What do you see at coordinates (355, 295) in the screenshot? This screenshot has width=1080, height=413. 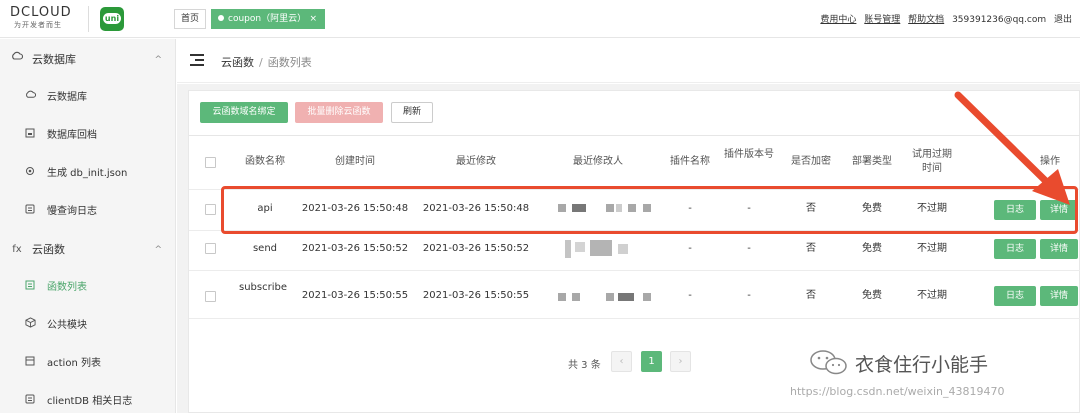 I see `cell-created: 2021-03-26 15:50:55` at bounding box center [355, 295].